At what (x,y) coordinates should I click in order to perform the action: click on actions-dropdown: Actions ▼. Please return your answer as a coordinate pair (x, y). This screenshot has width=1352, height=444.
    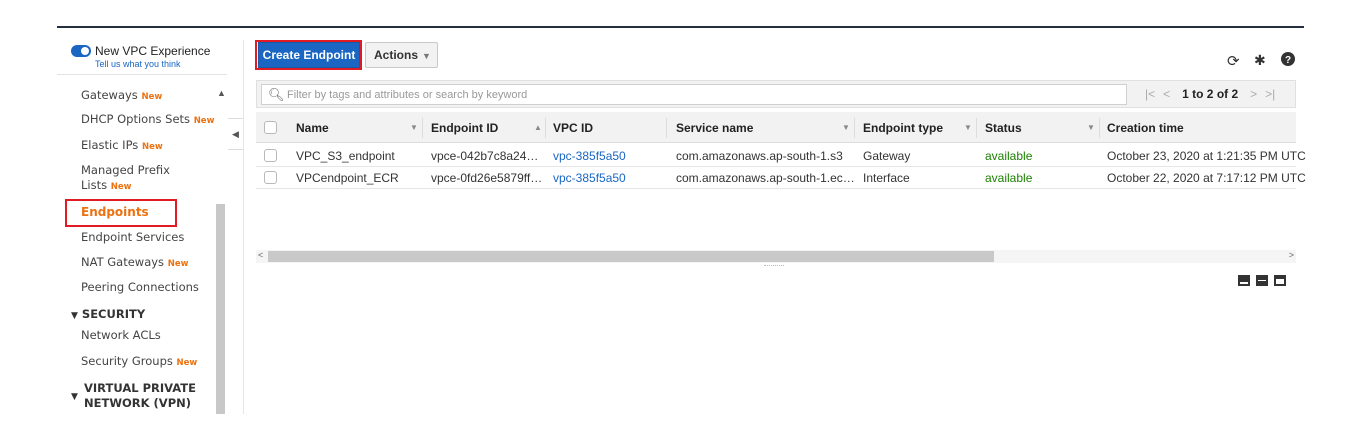
    Looking at the image, I should click on (401, 55).